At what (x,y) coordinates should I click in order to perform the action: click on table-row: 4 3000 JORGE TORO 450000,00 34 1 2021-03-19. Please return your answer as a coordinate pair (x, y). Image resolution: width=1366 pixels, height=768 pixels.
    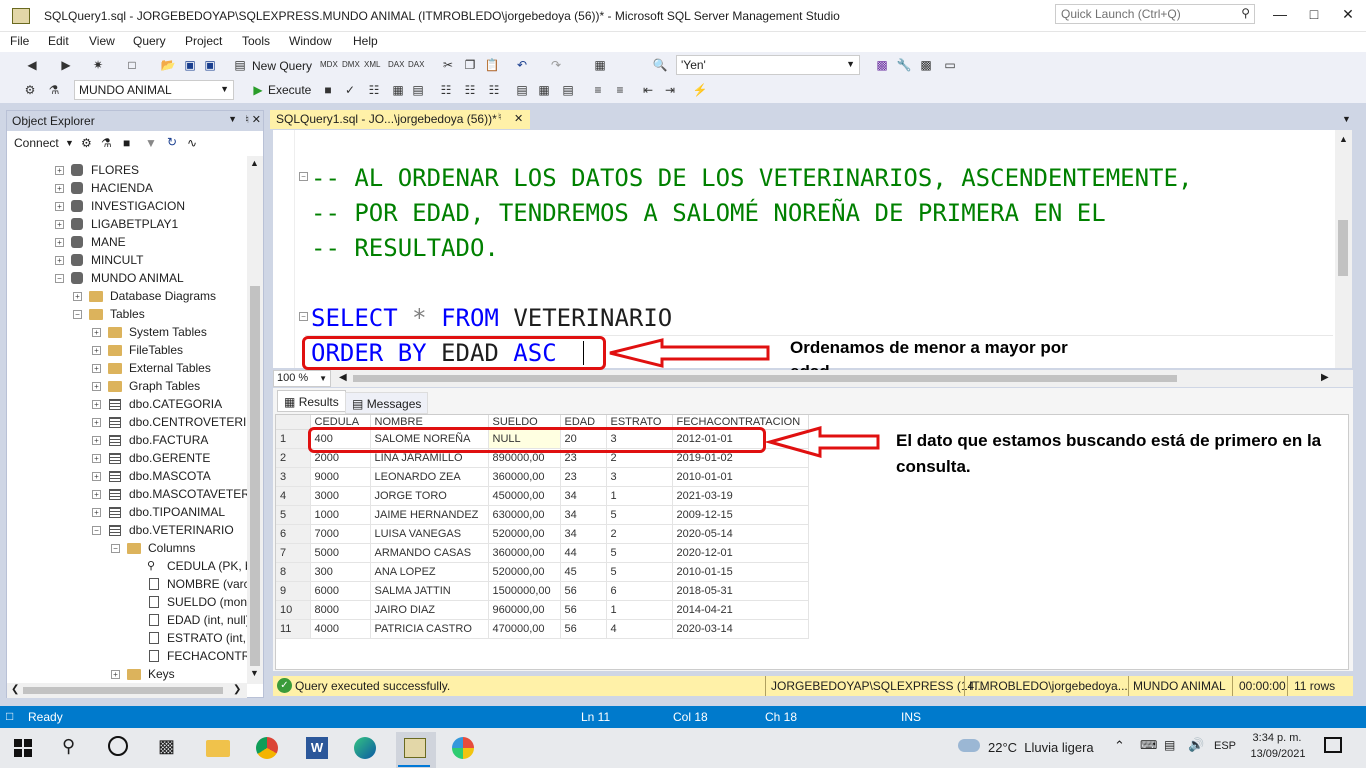
    Looking at the image, I should click on (542, 496).